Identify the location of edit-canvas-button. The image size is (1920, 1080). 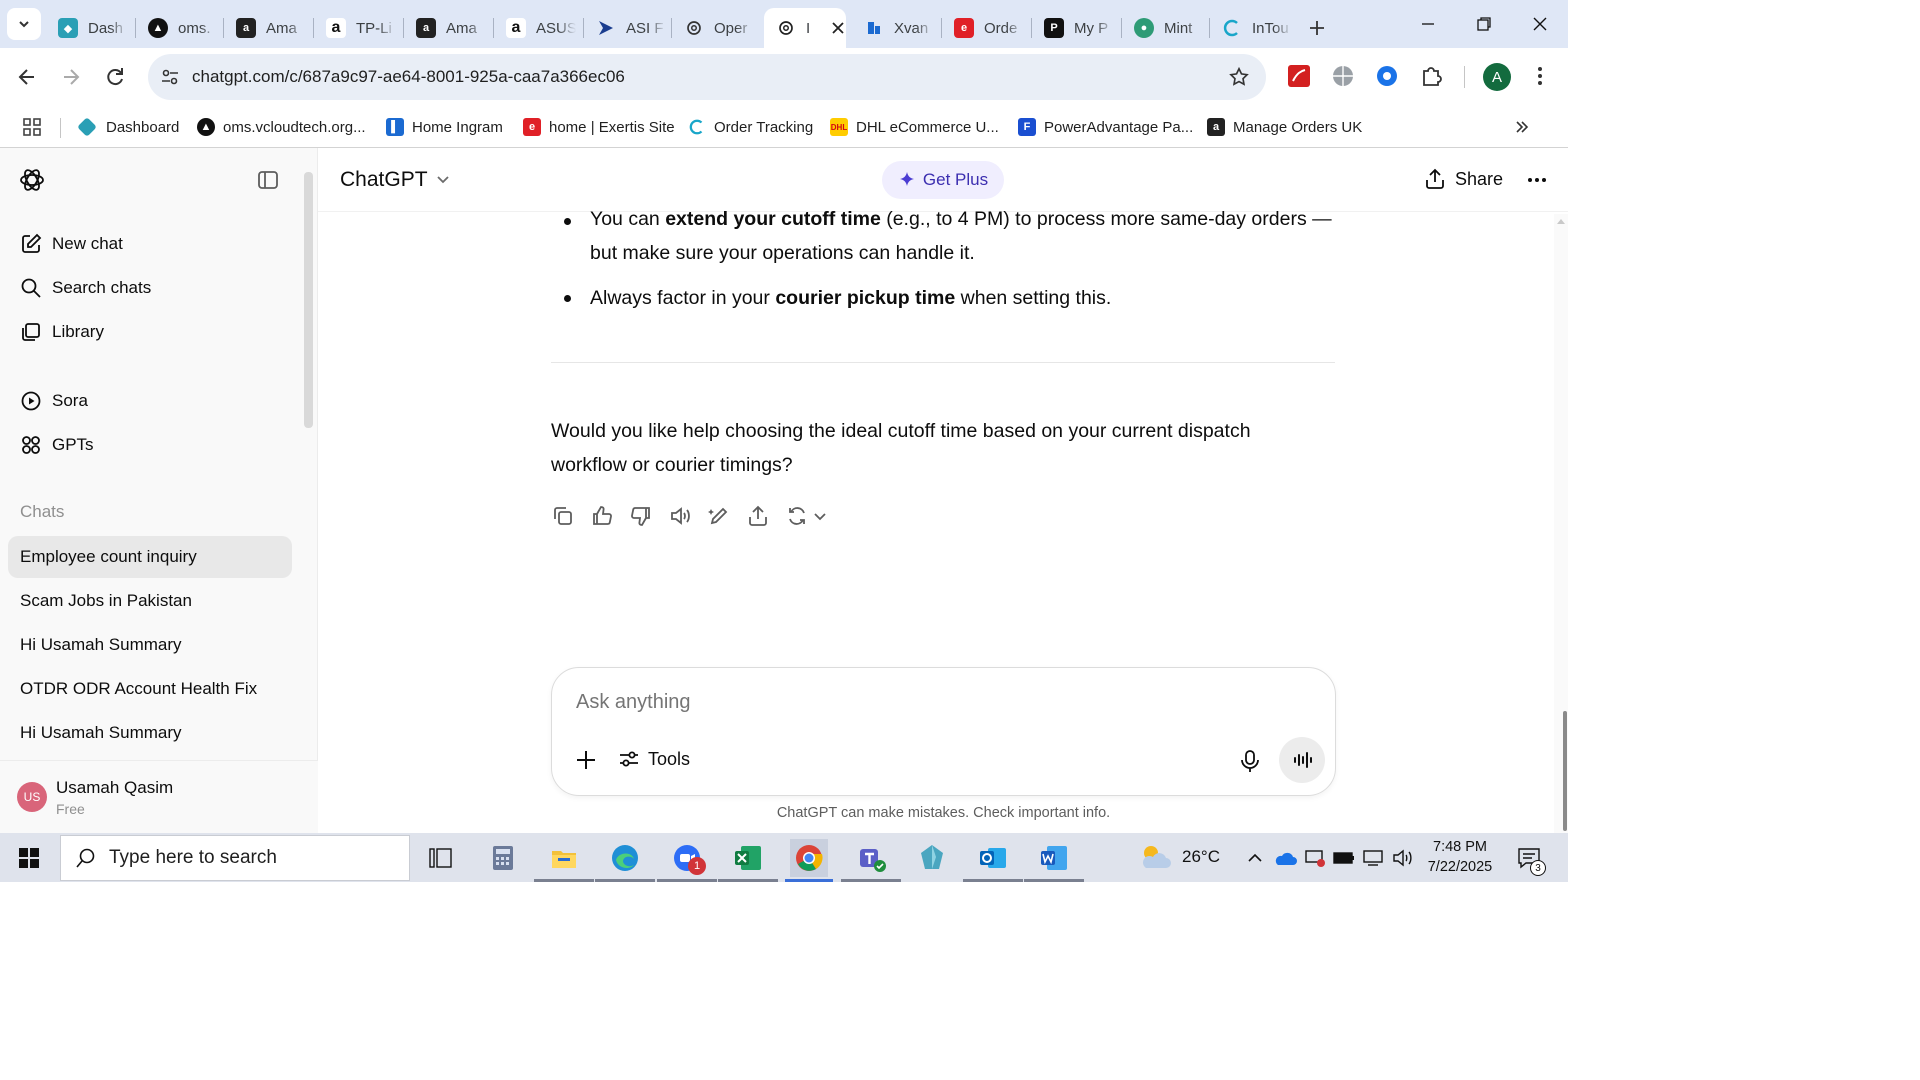
(720, 517).